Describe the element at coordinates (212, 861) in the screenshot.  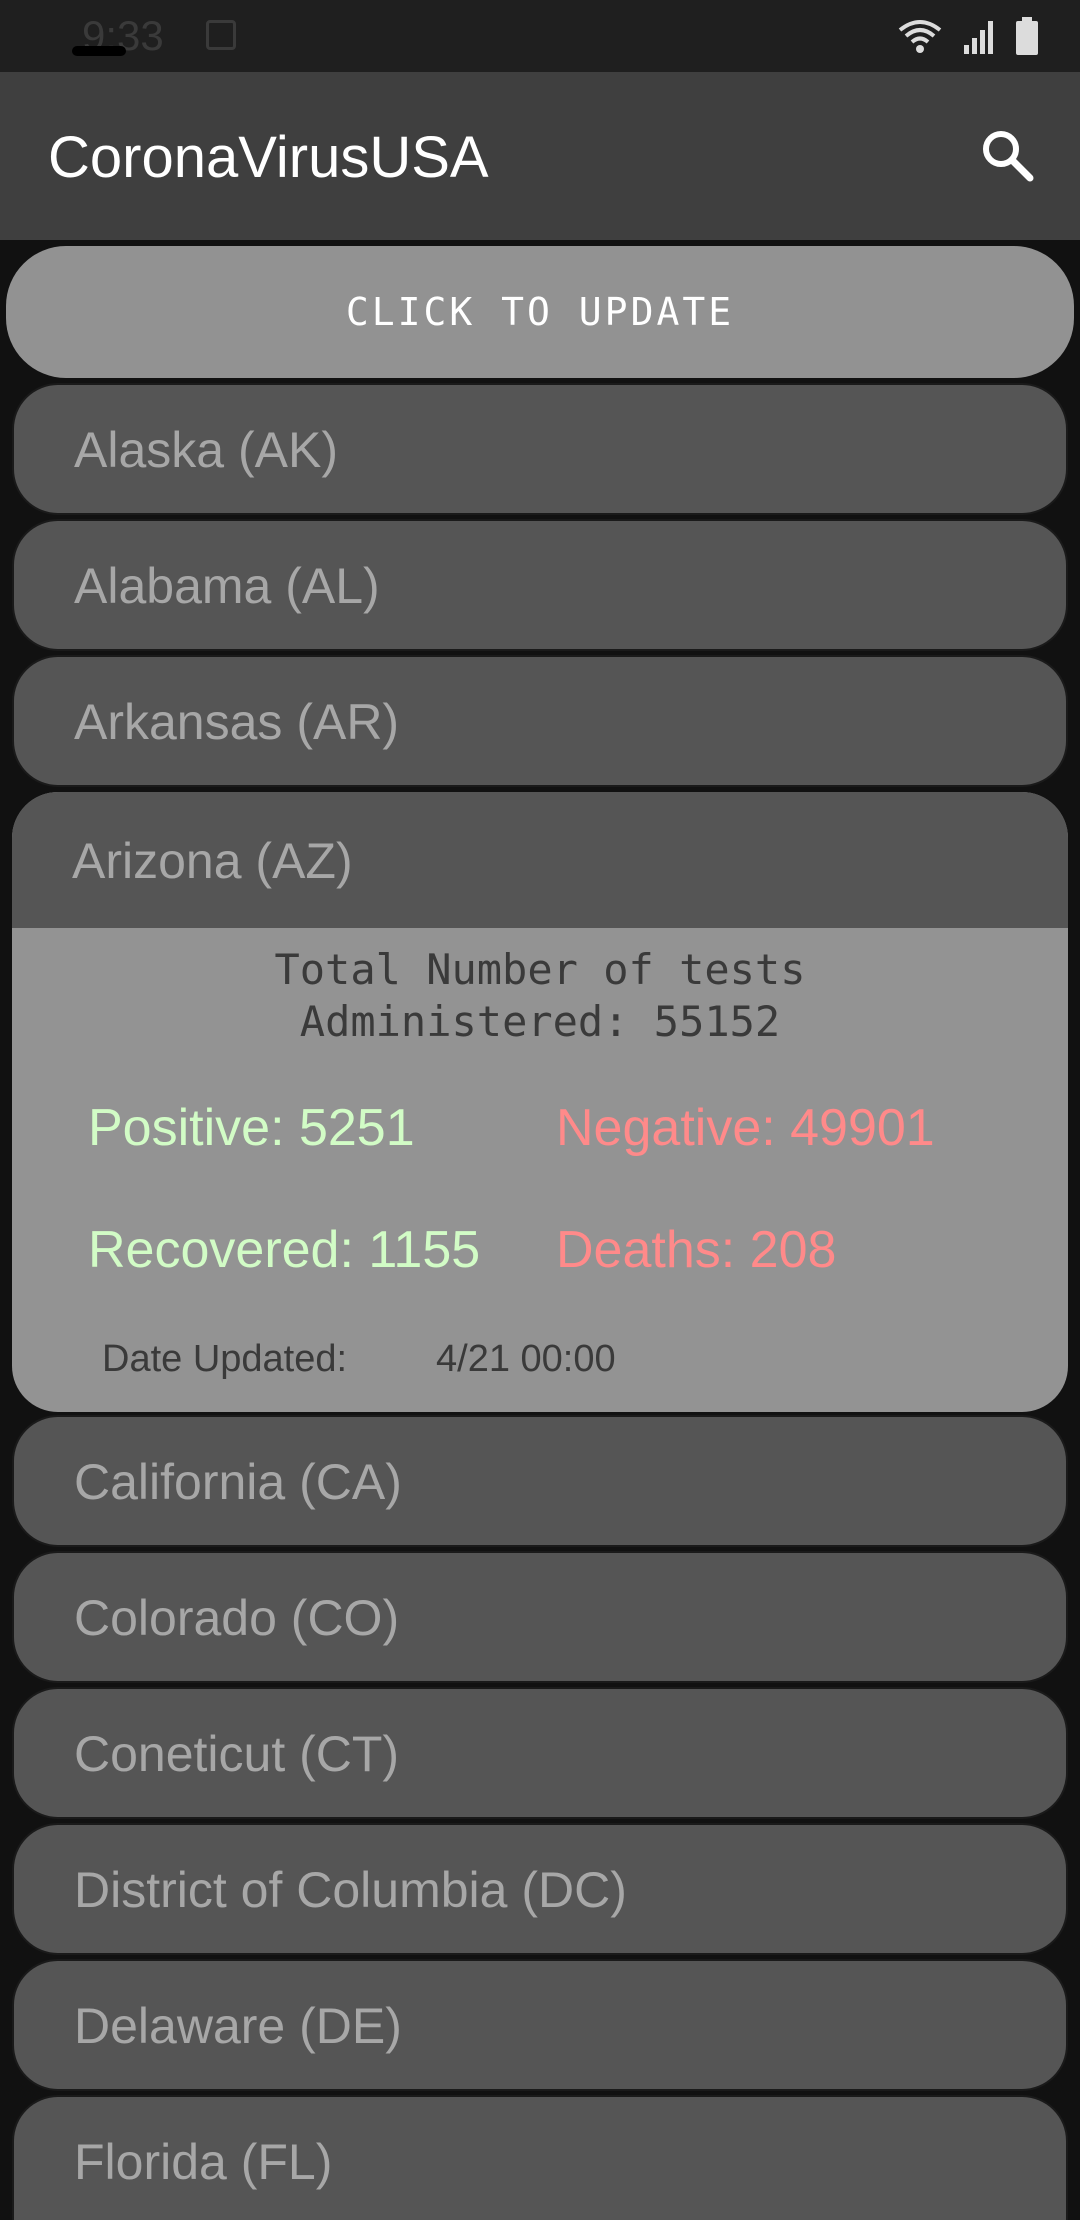
I see `state-label: Arizona (AZ)` at that location.